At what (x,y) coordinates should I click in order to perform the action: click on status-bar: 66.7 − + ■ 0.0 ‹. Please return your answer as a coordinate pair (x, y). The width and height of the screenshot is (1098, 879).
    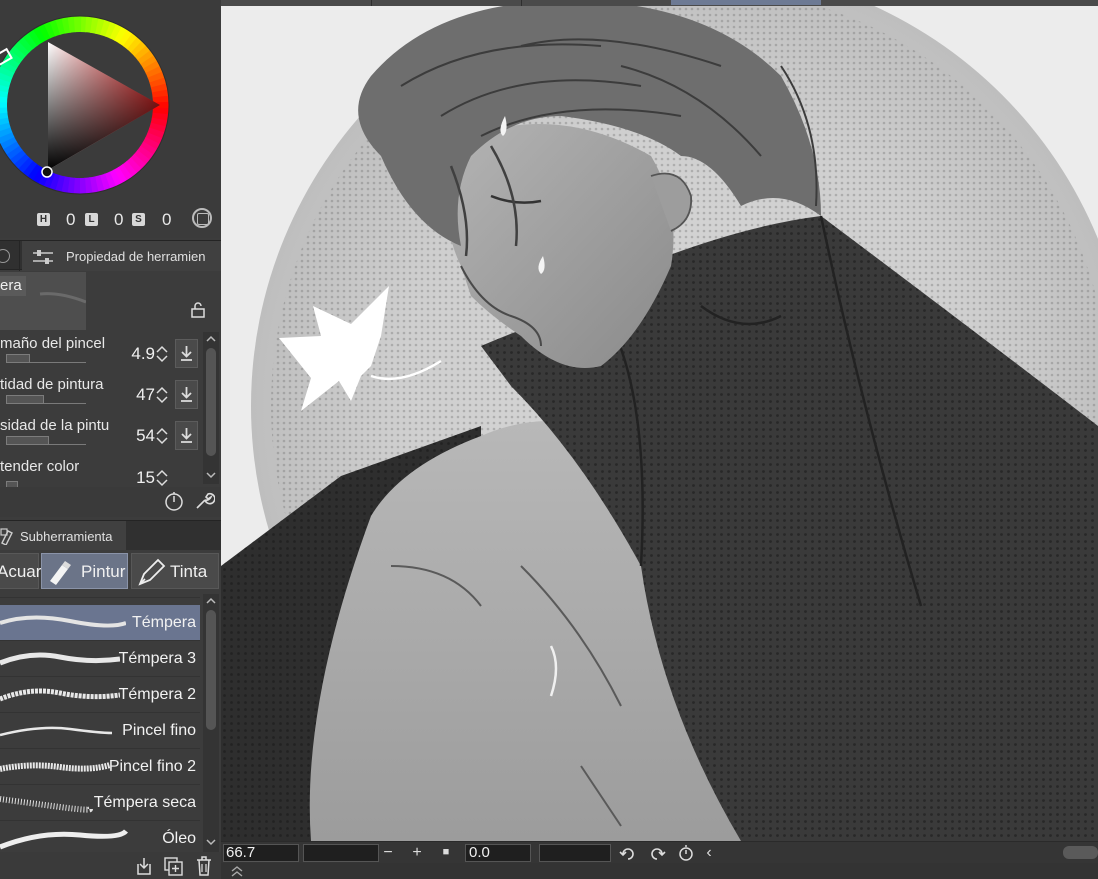
    Looking at the image, I should click on (659, 852).